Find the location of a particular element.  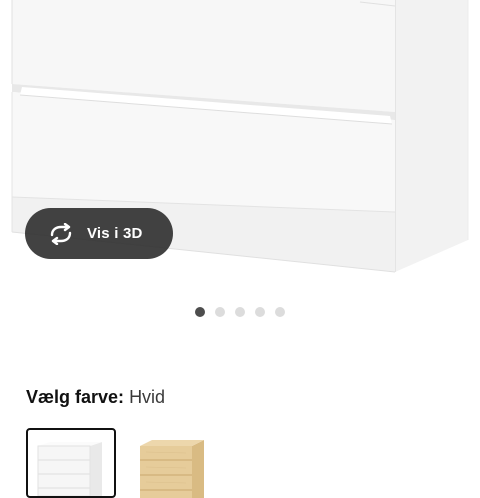

swatch-oak-veneer is located at coordinates (177, 463).